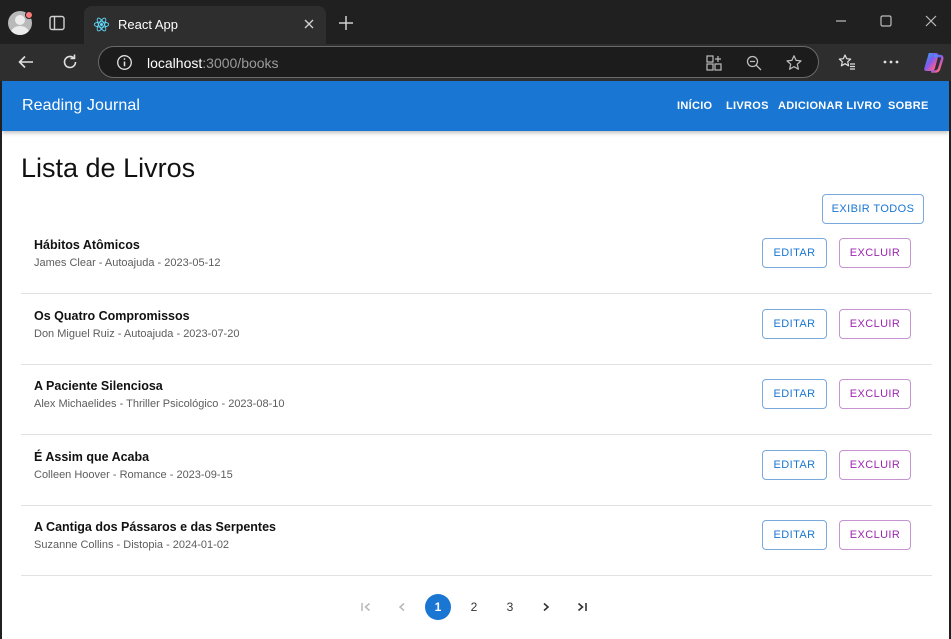 The height and width of the screenshot is (639, 951). I want to click on next-page-icon, so click(546, 607).